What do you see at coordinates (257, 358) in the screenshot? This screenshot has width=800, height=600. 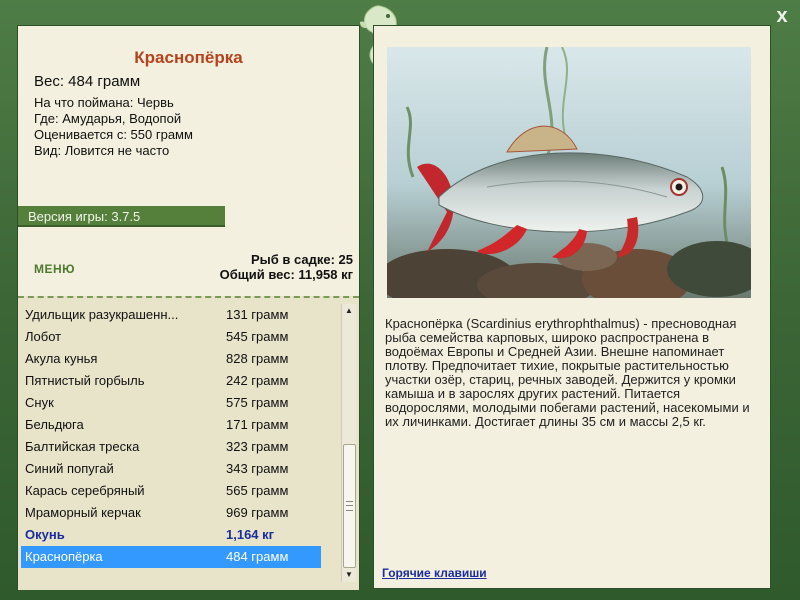 I see `list-item-weight: 828 грамм` at bounding box center [257, 358].